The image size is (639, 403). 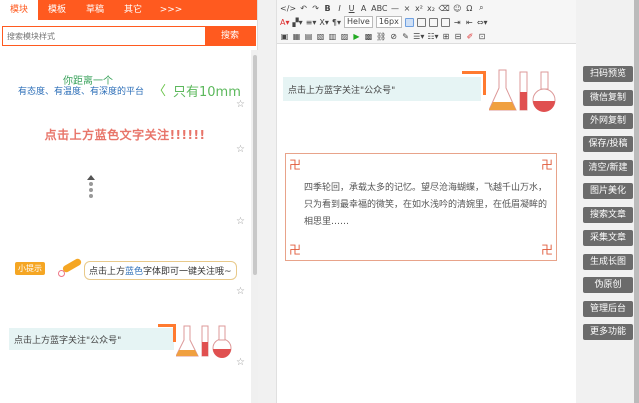 I want to click on outdent-icon: ⇤, so click(x=469, y=22).